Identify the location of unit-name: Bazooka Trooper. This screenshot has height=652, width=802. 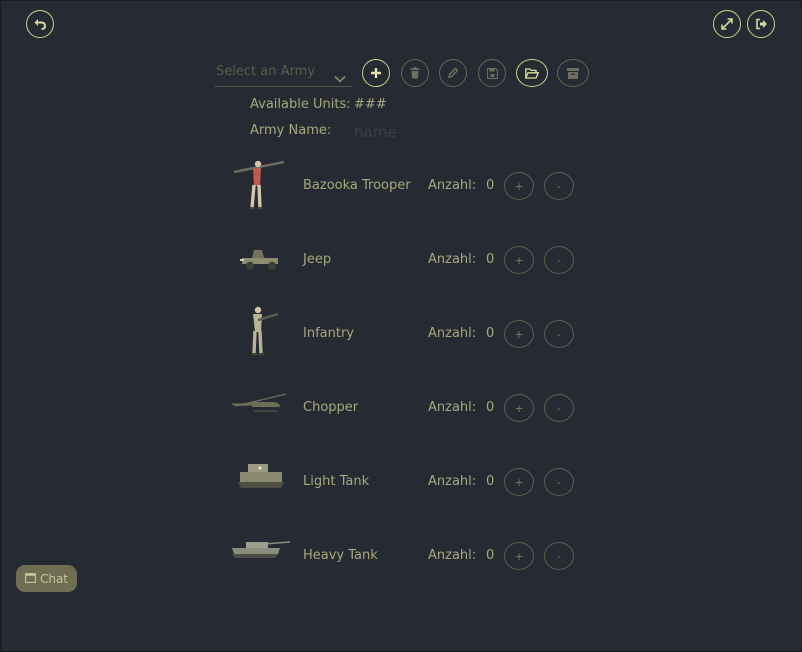
(357, 185).